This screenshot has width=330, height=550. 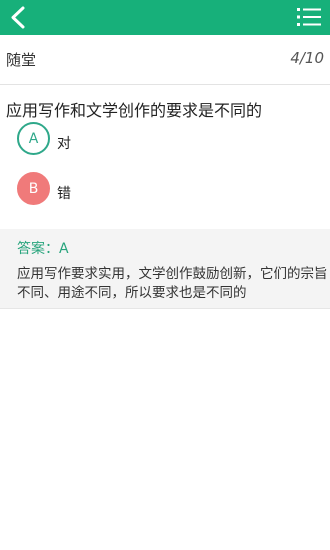 What do you see at coordinates (172, 283) in the screenshot?
I see `answer-explanation: 应用写作要求实用，文学创作鼓励创新，它们的宗旨不同、用途不同，所以要求也是不同的` at bounding box center [172, 283].